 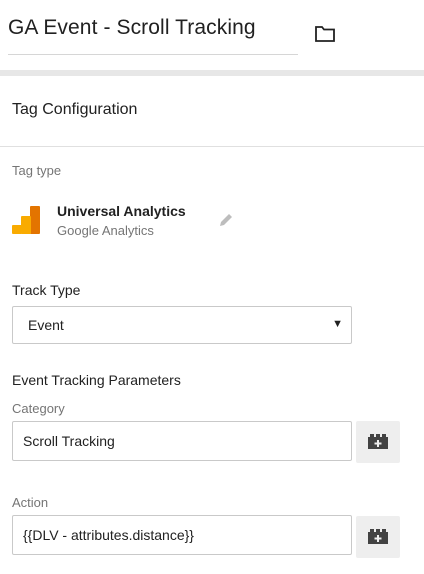 I want to click on tag-name-title: GA Event - Scroll Tracking, so click(x=132, y=28).